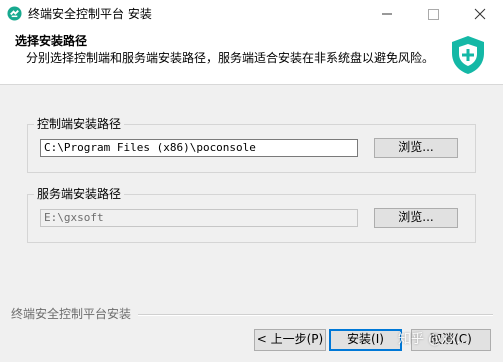  I want to click on shield-icon, so click(468, 55).